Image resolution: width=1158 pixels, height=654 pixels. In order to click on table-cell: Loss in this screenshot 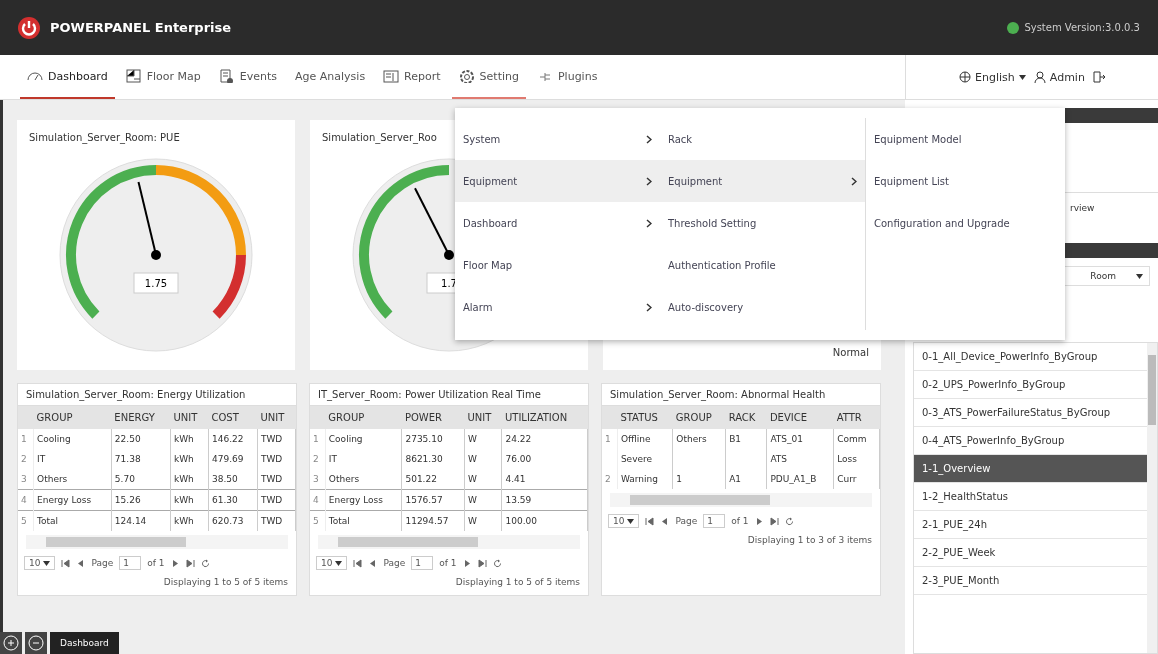, I will do `click(847, 459)`.